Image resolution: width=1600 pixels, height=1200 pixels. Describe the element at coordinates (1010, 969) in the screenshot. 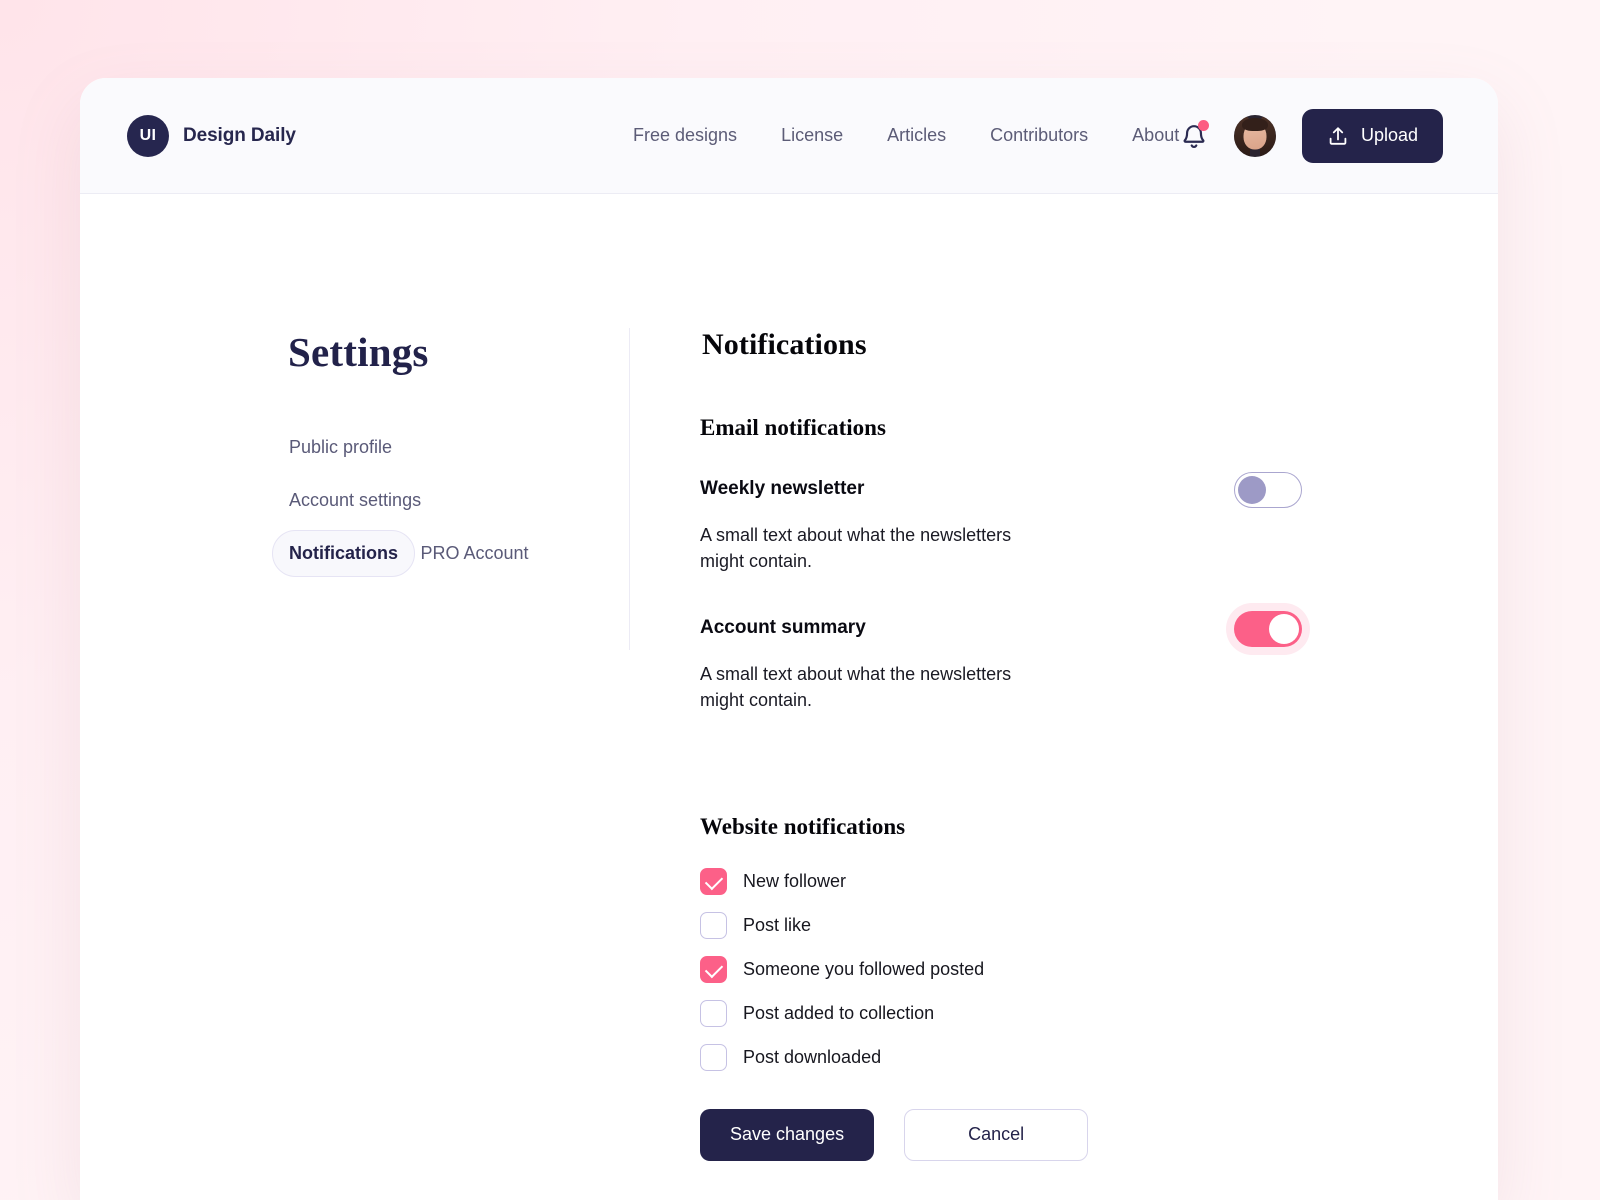

I see `checkbox-row-someone-you-followed-posted: Someone you followed posted` at that location.